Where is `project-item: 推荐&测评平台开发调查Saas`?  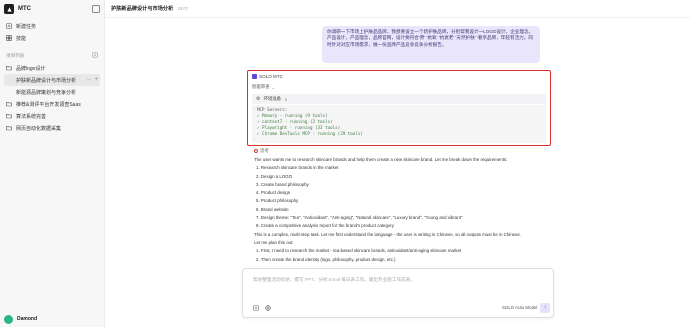
project-item: 推荐&测评平台开发调查Saas is located at coordinates (52, 104).